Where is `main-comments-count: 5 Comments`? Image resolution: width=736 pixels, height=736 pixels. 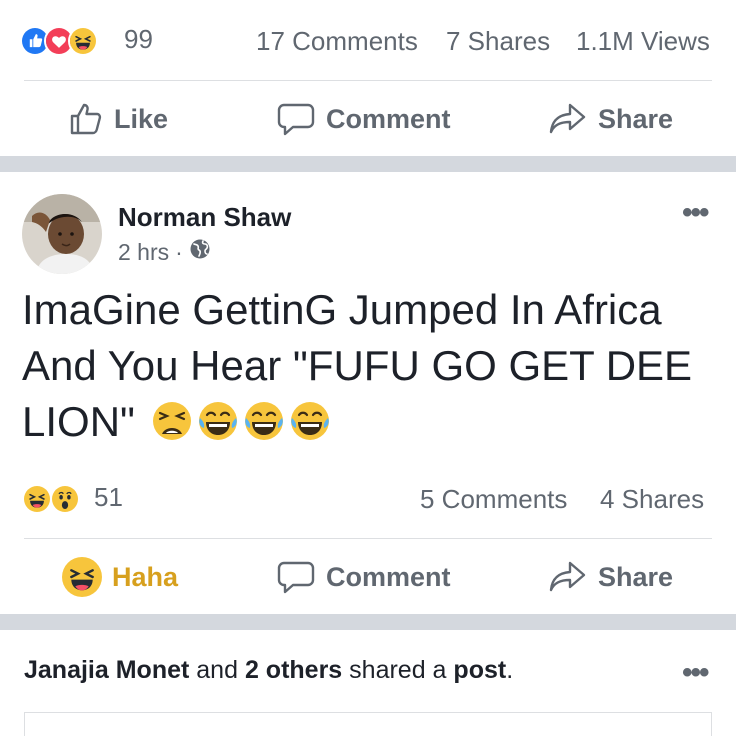
main-comments-count: 5 Comments is located at coordinates (493, 499).